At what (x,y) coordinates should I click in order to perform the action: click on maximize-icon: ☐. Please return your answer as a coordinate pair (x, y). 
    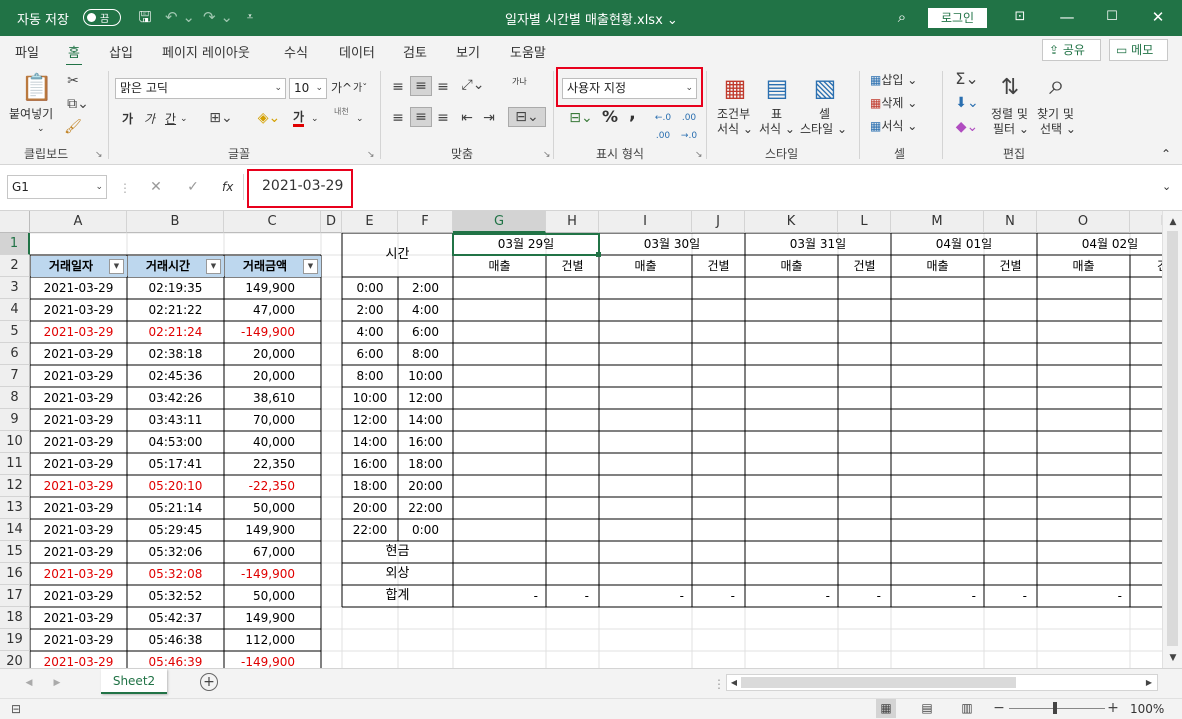
    Looking at the image, I should click on (1112, 17).